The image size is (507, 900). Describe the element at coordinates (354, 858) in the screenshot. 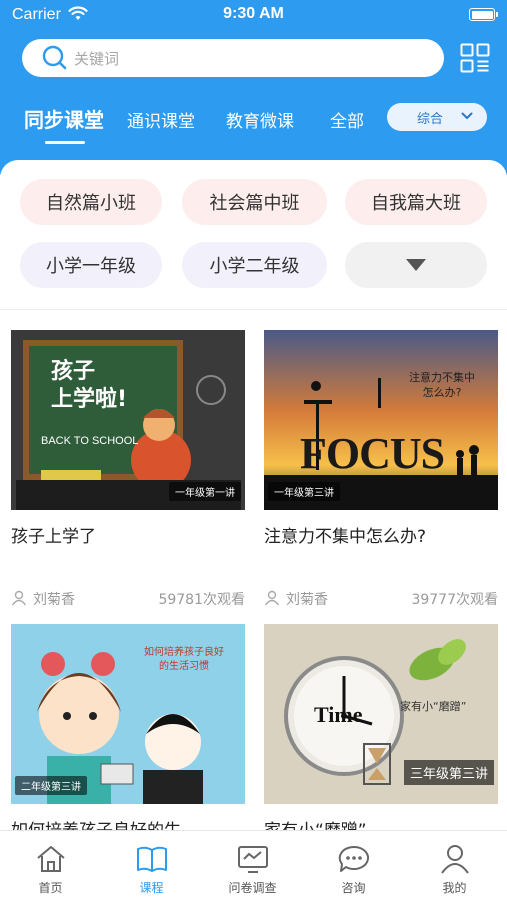

I see `chat-bubble-icon` at that location.